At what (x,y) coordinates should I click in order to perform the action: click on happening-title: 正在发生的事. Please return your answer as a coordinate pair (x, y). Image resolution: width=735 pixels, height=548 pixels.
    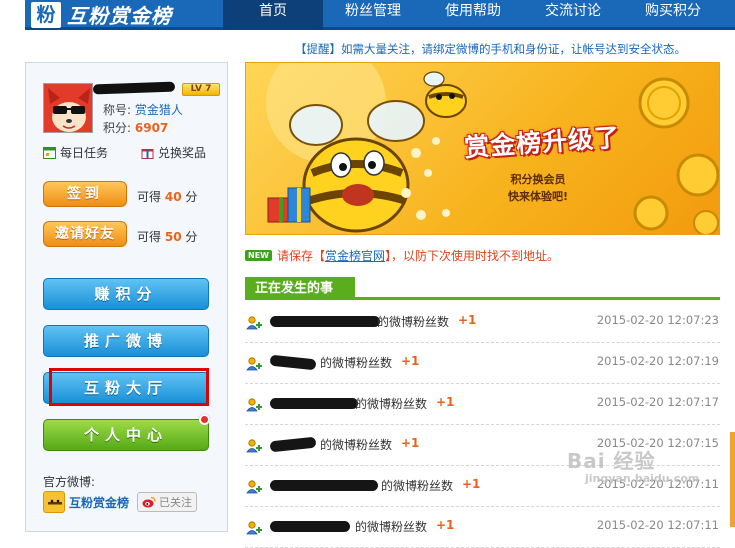
    Looking at the image, I should click on (300, 288).